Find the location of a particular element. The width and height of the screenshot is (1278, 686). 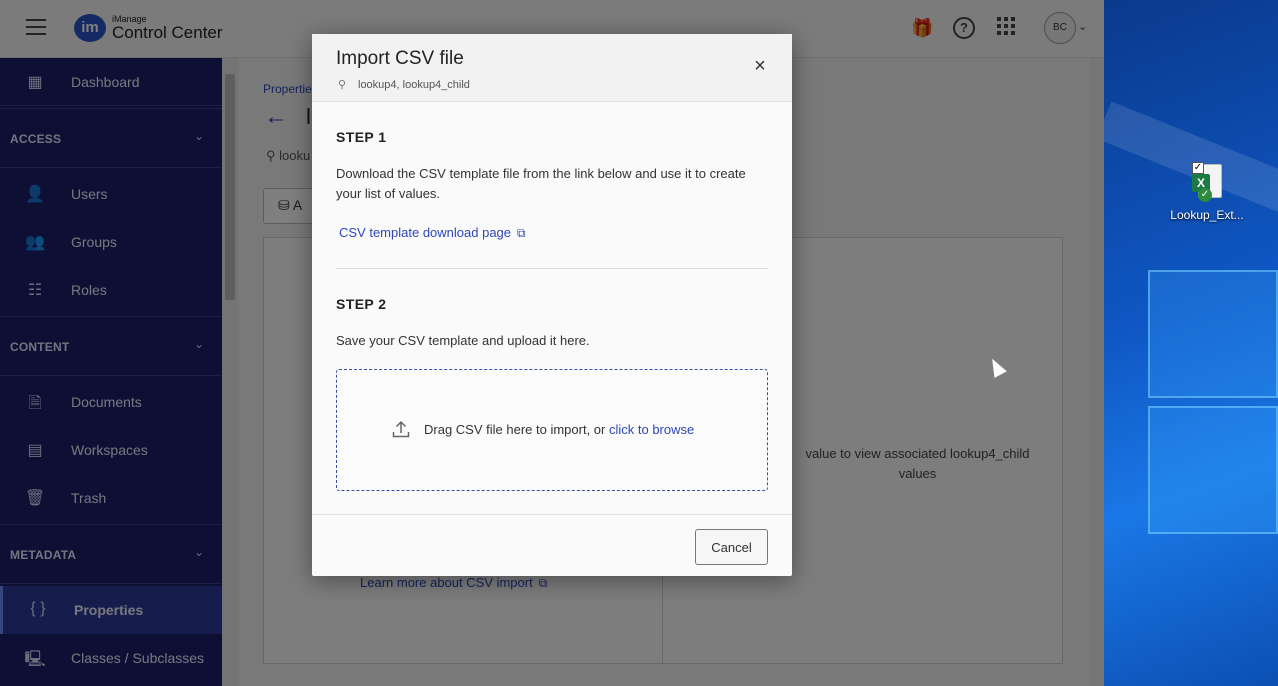

download-link-label: CSV template download page is located at coordinates (425, 232).